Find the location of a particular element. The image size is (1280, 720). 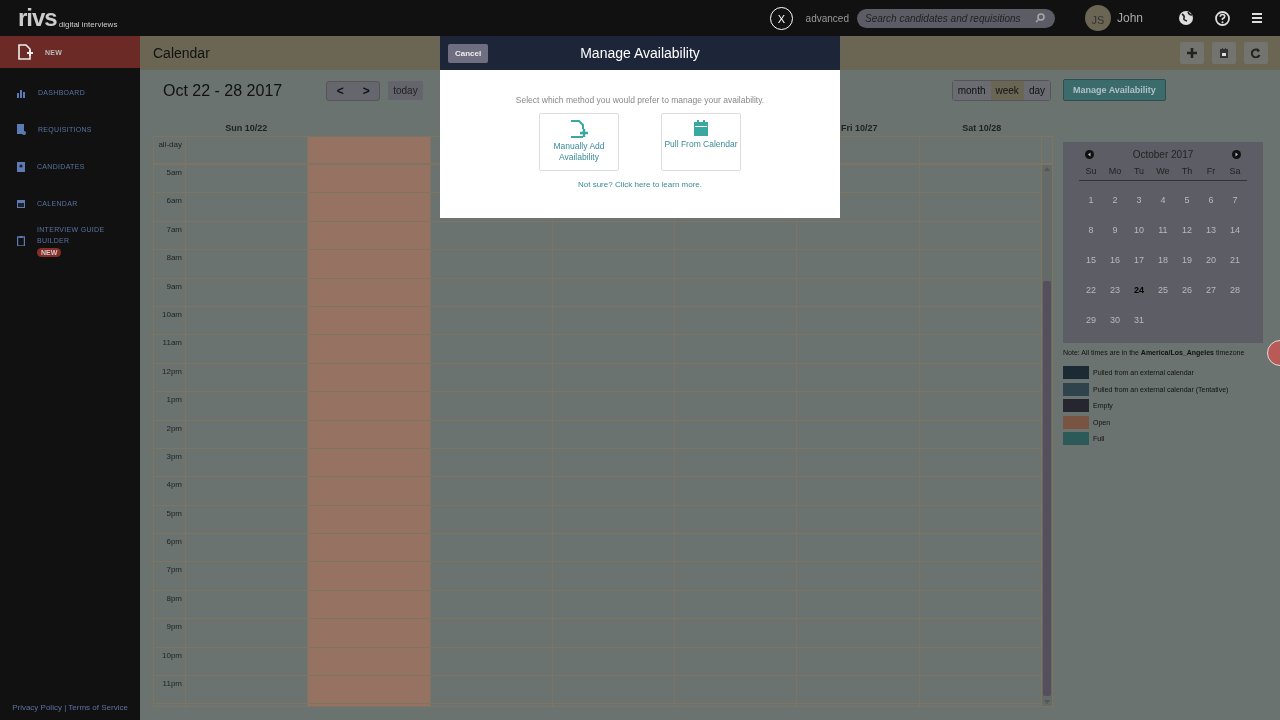

search-icon is located at coordinates (1039, 18).